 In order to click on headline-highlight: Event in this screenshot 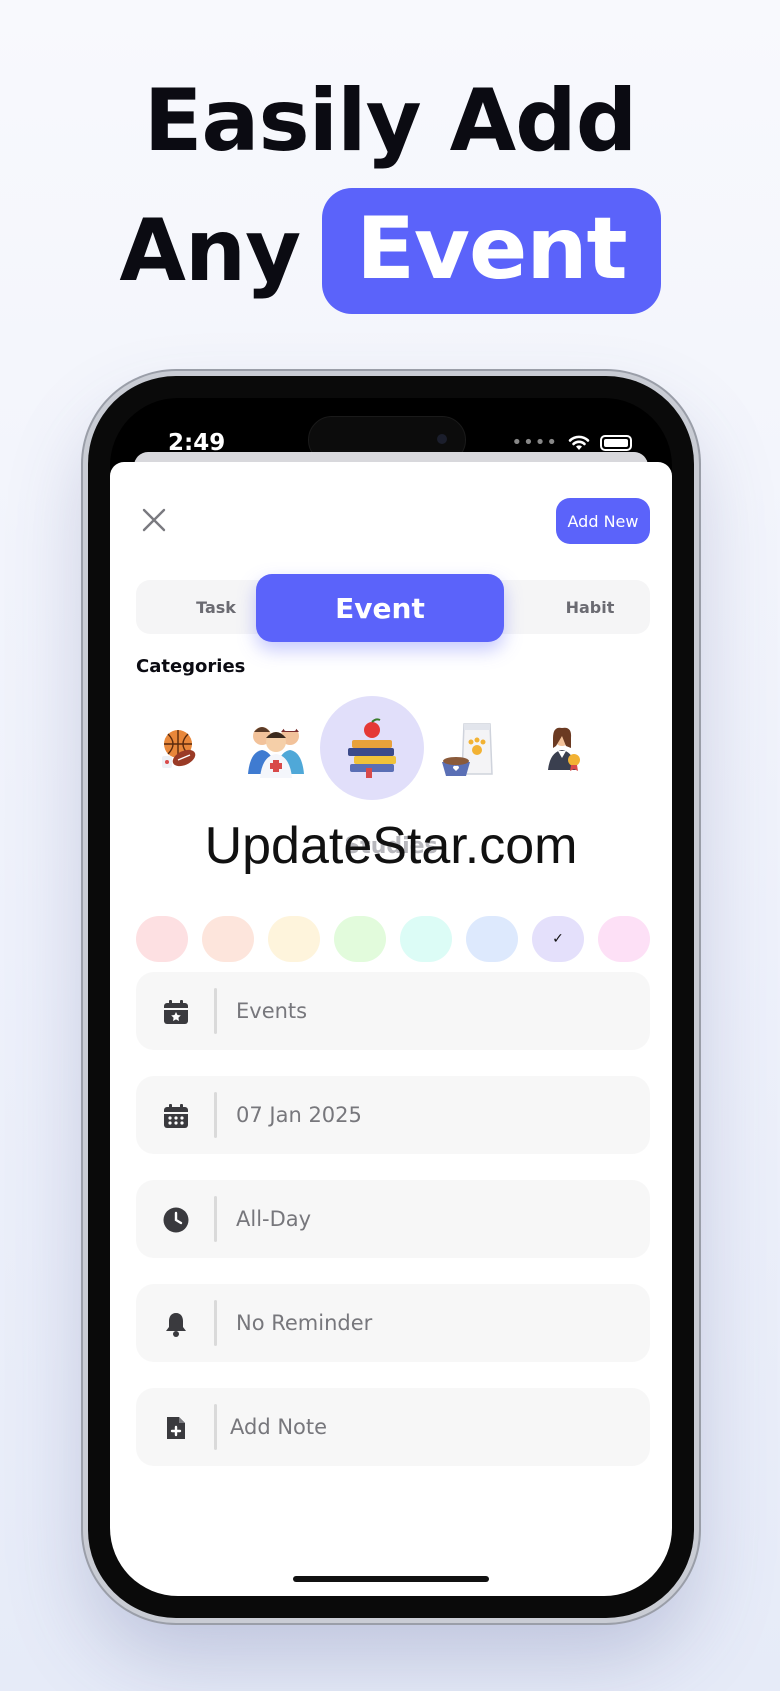, I will do `click(491, 251)`.